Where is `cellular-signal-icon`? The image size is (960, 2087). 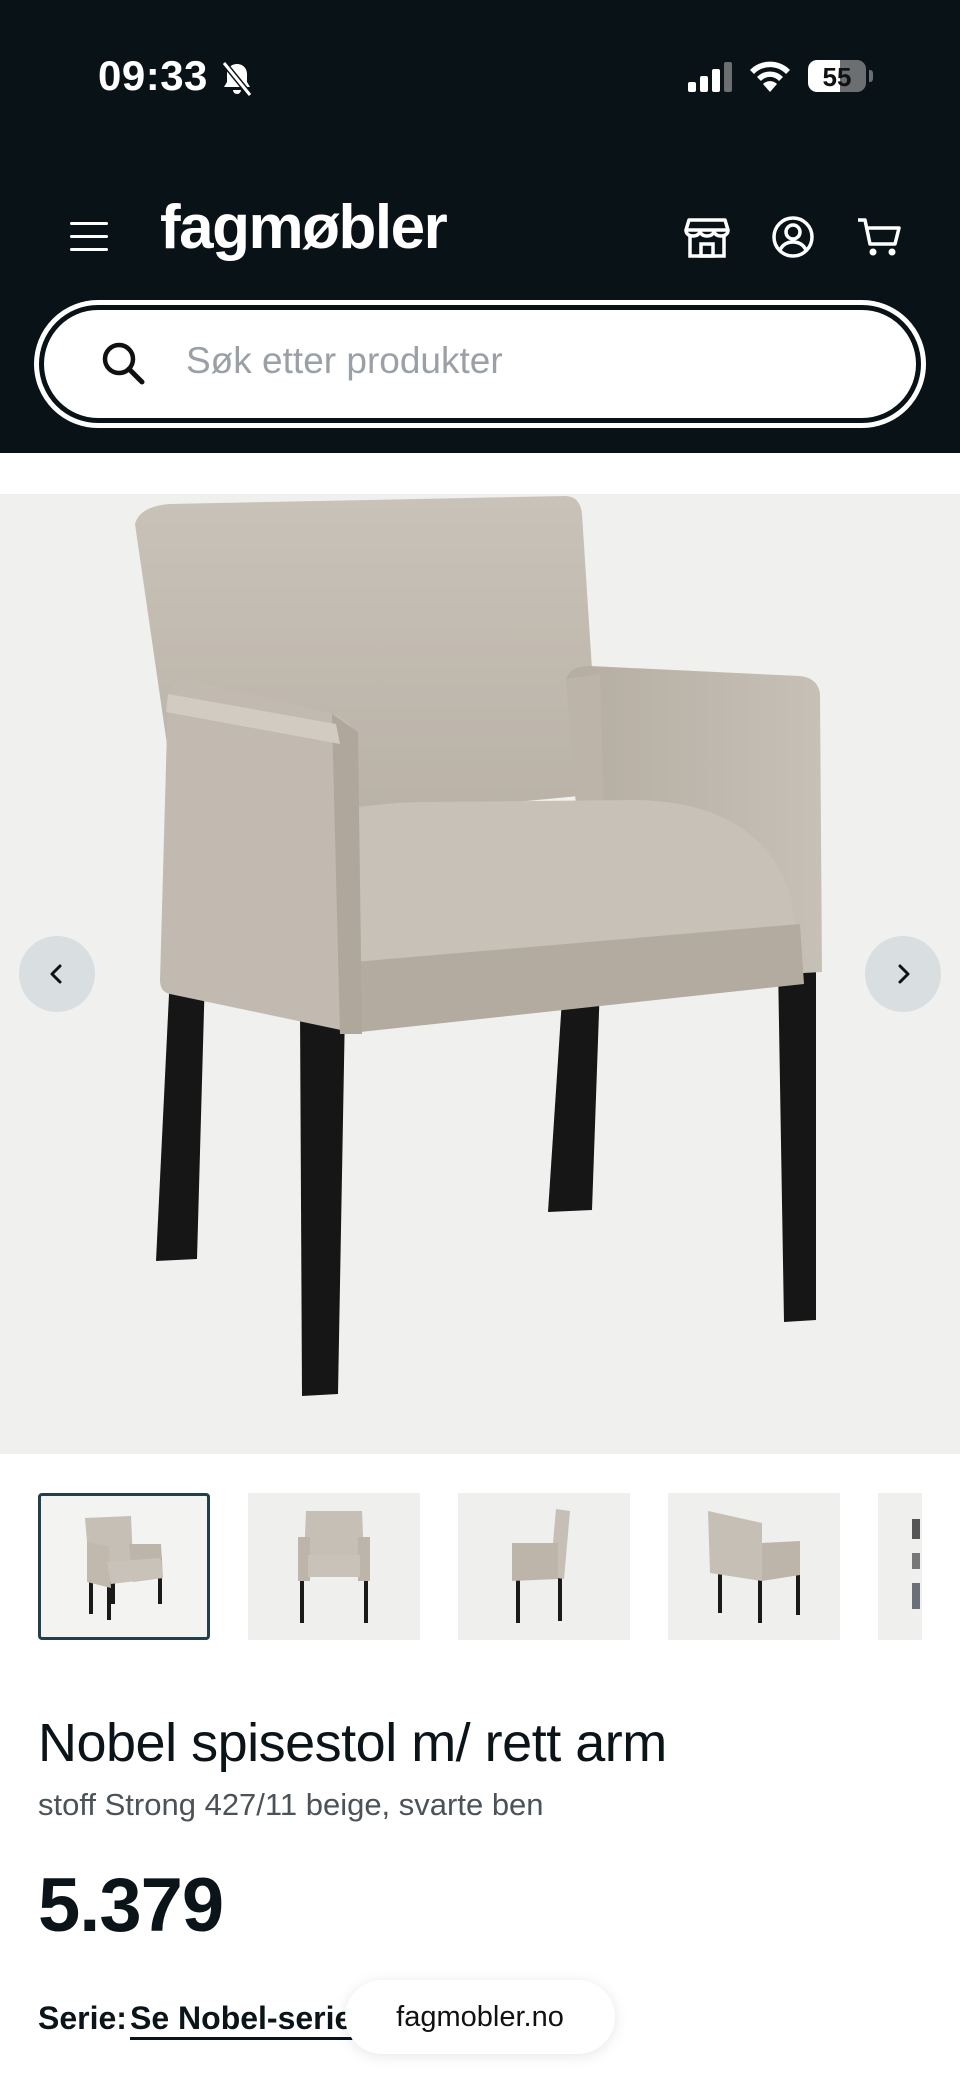
cellular-signal-icon is located at coordinates (710, 77).